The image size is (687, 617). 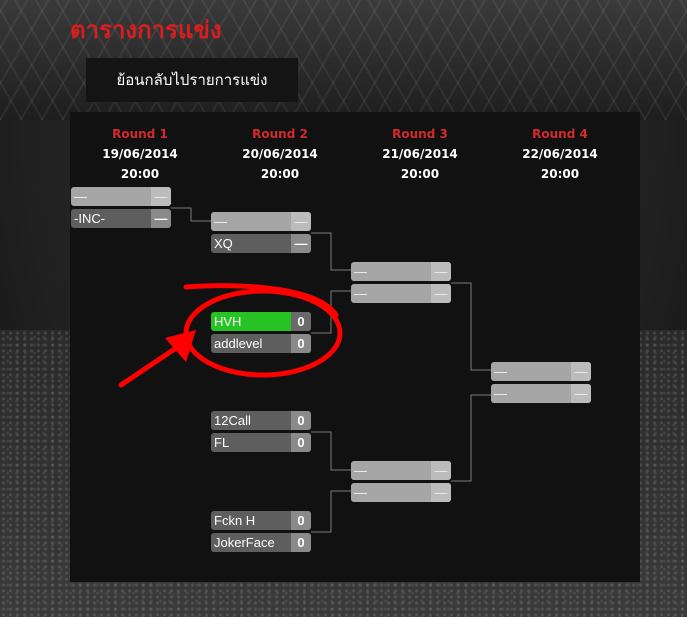 What do you see at coordinates (541, 393) in the screenshot?
I see `r4m1-slot-b: — —` at bounding box center [541, 393].